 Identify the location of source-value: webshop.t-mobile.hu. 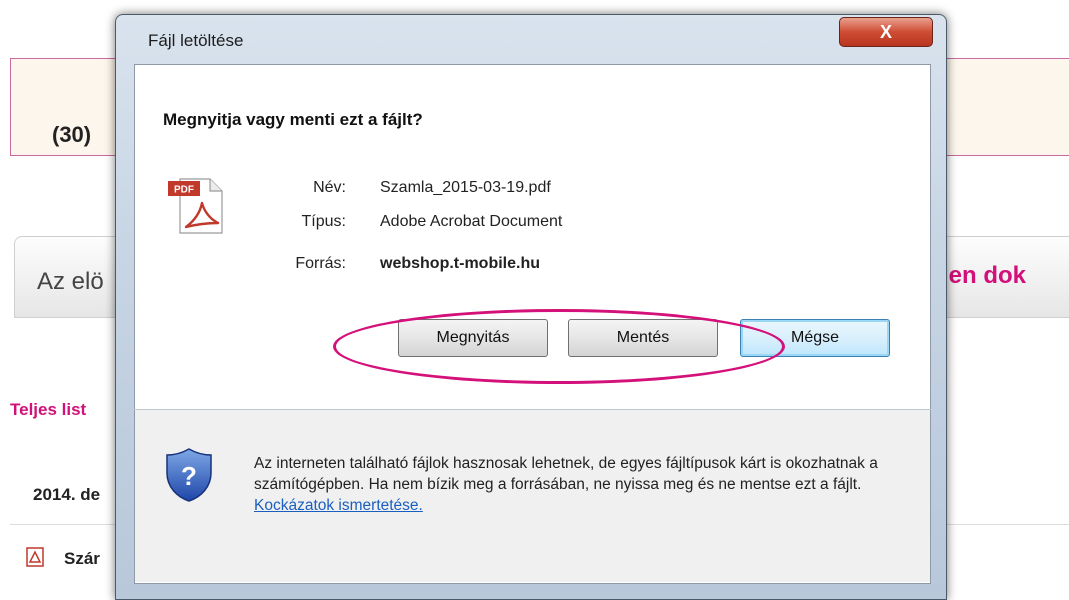
(460, 263).